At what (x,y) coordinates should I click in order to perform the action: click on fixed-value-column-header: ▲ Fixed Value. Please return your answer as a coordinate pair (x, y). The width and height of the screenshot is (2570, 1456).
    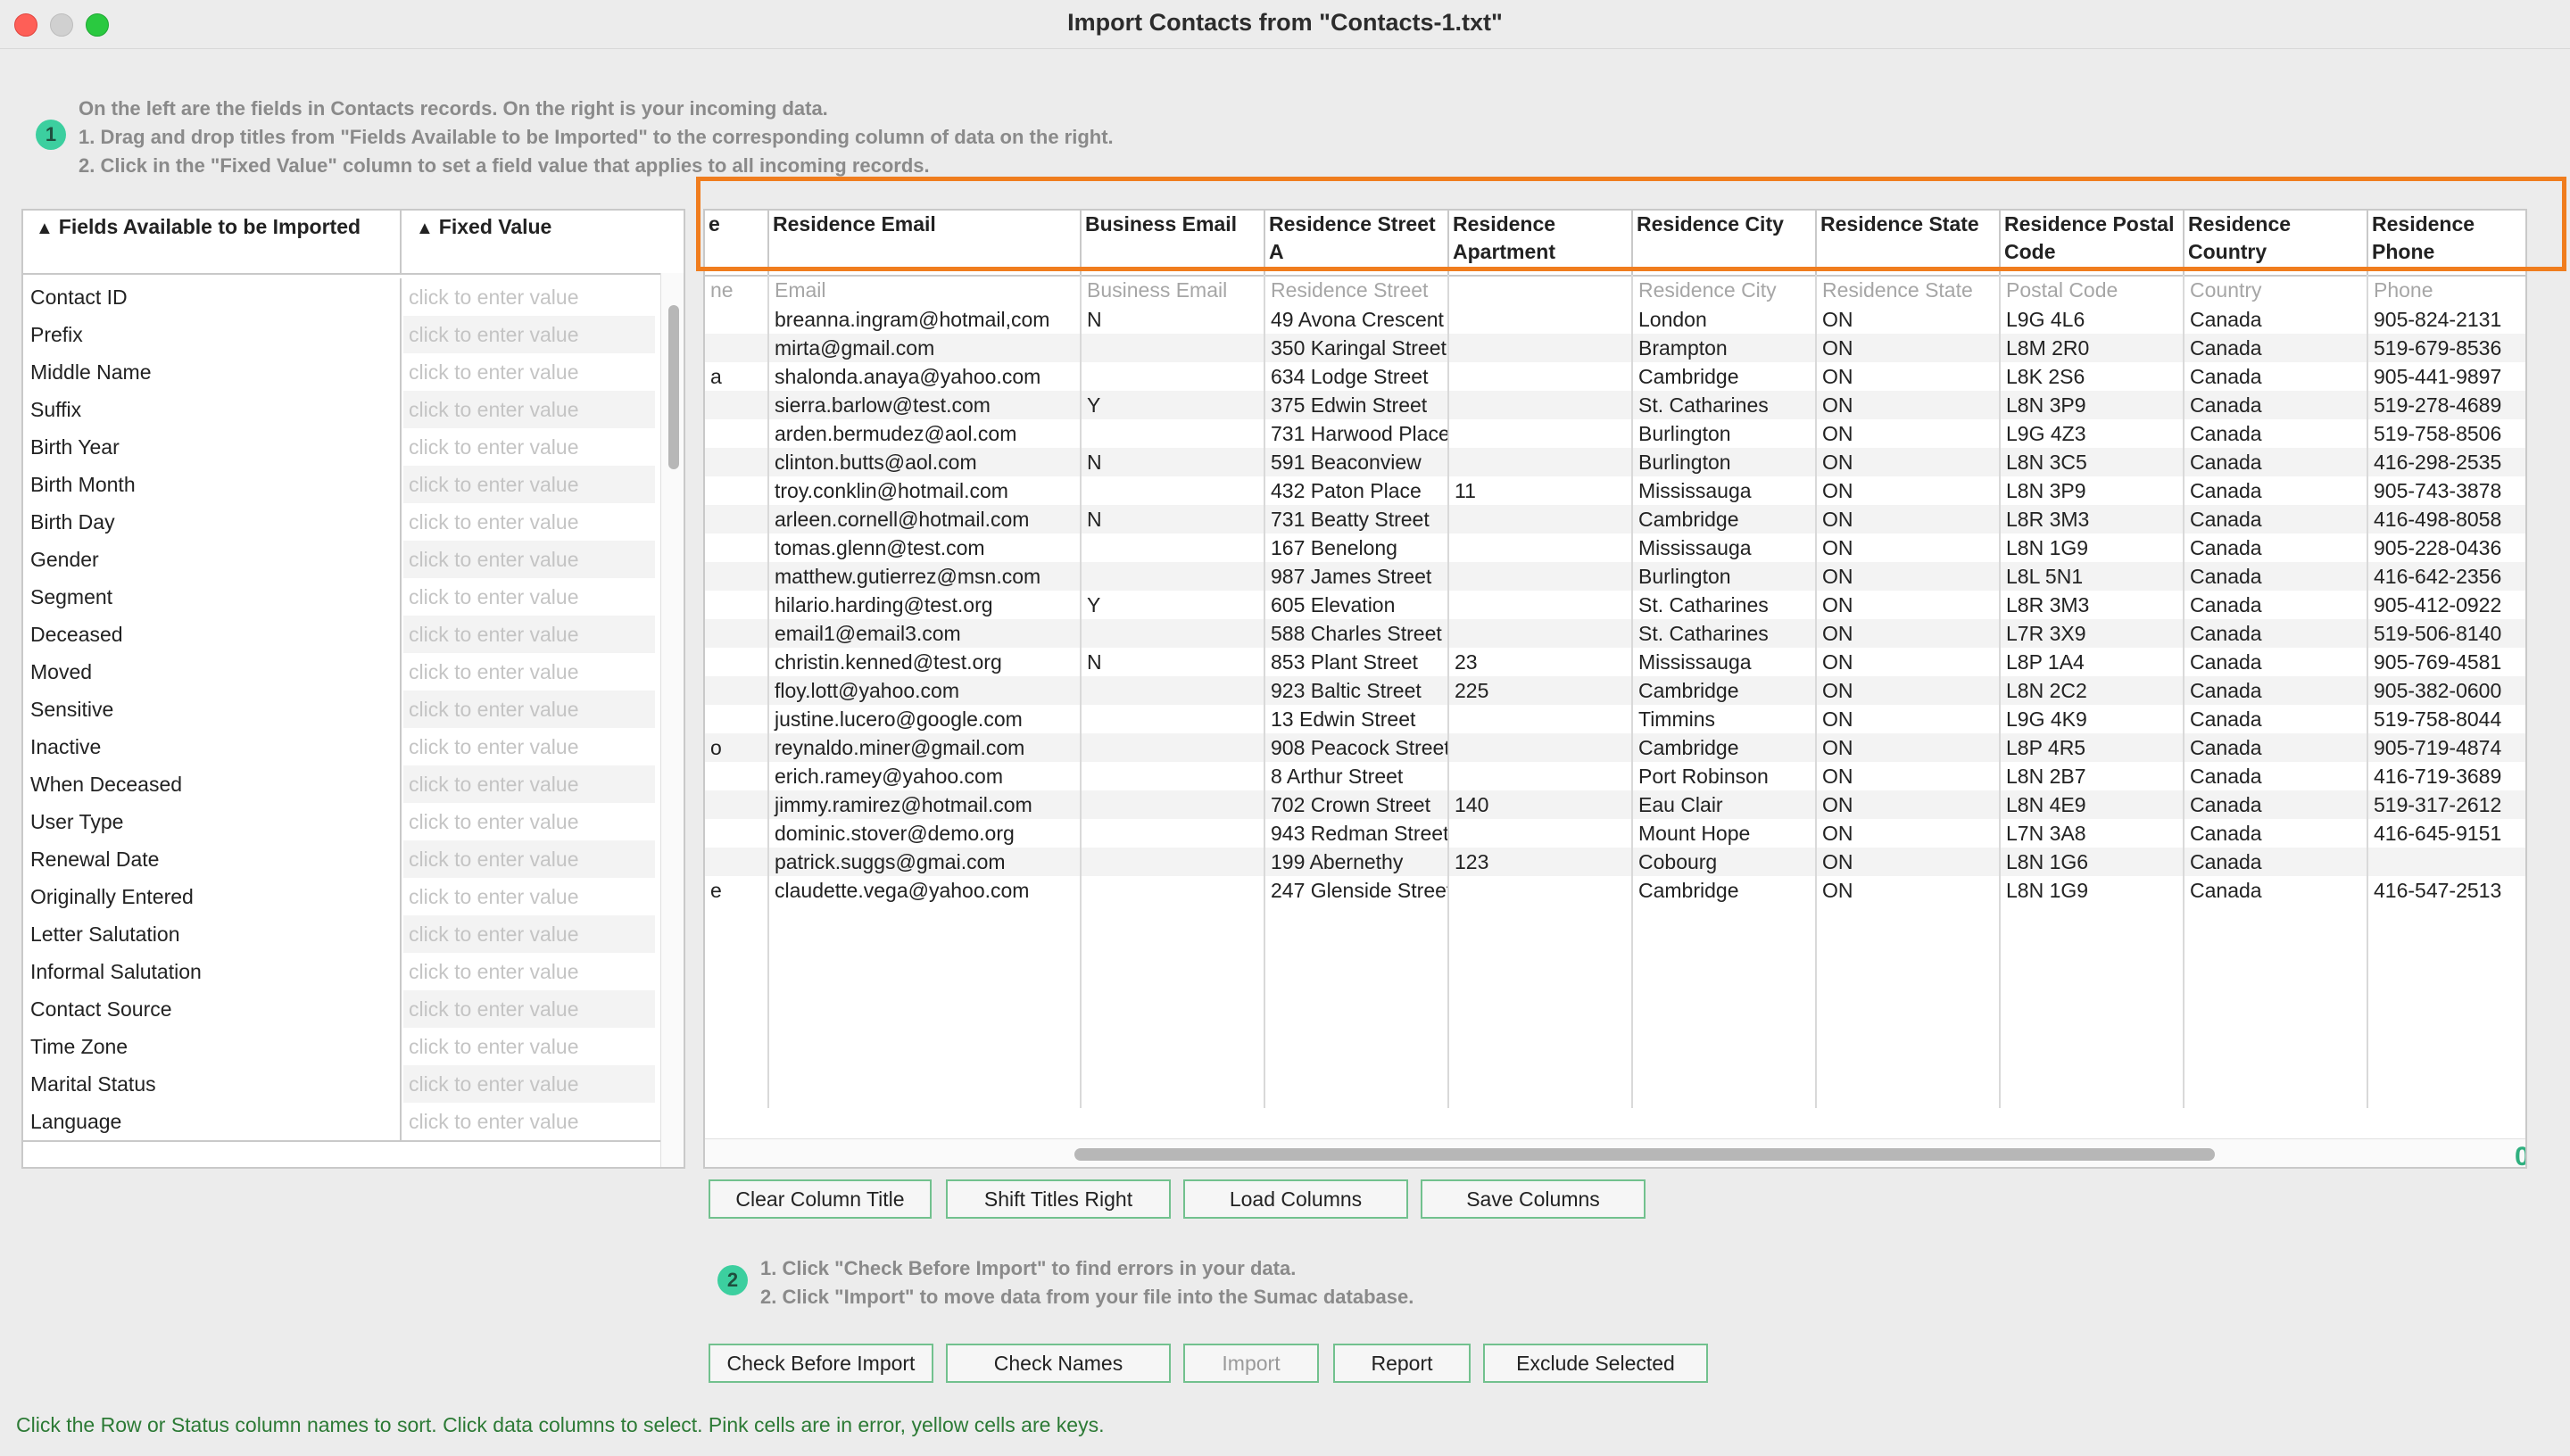
    Looking at the image, I should click on (531, 242).